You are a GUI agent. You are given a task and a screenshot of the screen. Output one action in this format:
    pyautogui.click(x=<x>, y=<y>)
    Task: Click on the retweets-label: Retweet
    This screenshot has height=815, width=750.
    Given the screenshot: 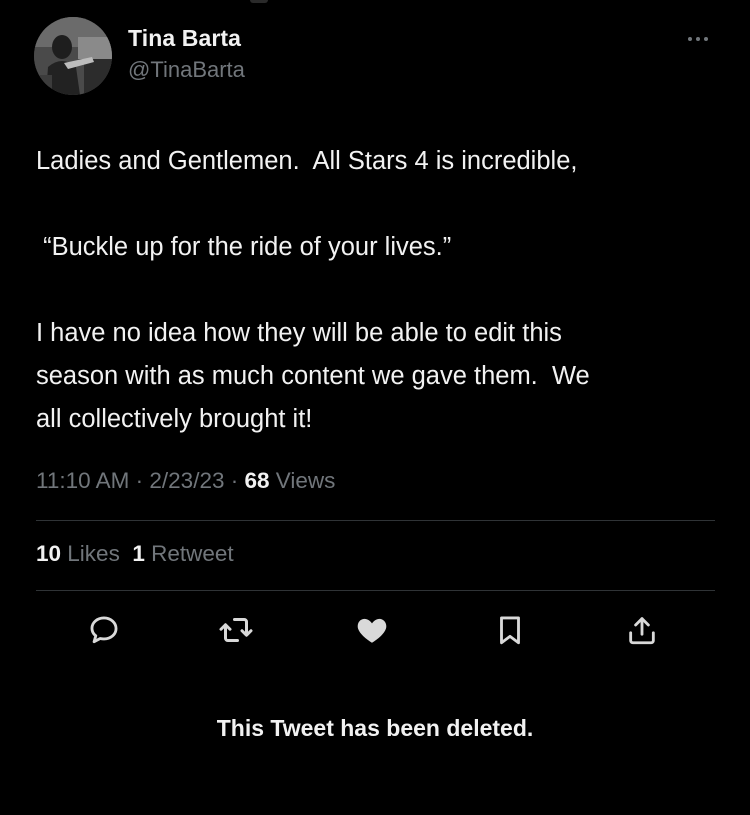 What is the action you would take?
    pyautogui.click(x=192, y=553)
    